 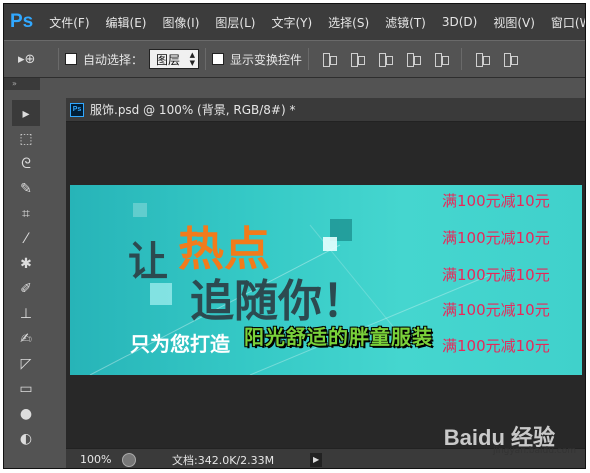 What do you see at coordinates (26, 113) in the screenshot?
I see `move-tool-icon: ▸` at bounding box center [26, 113].